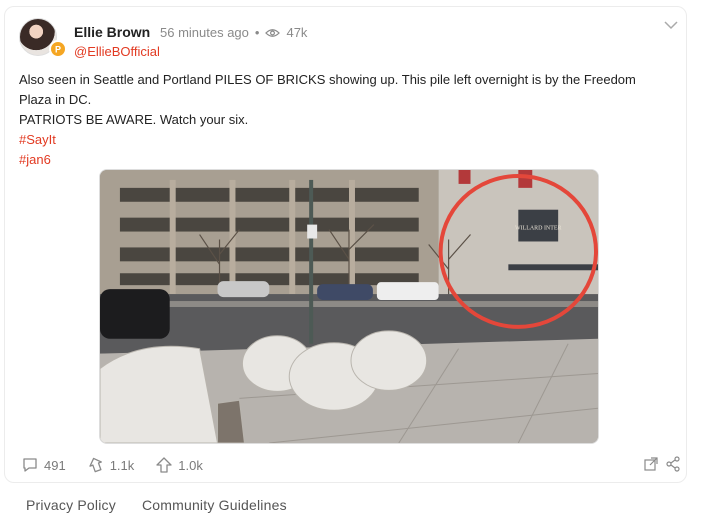 The height and width of the screenshot is (518, 702). Describe the element at coordinates (71, 505) in the screenshot. I see `privacy-policy-link: Privacy Policy` at that location.